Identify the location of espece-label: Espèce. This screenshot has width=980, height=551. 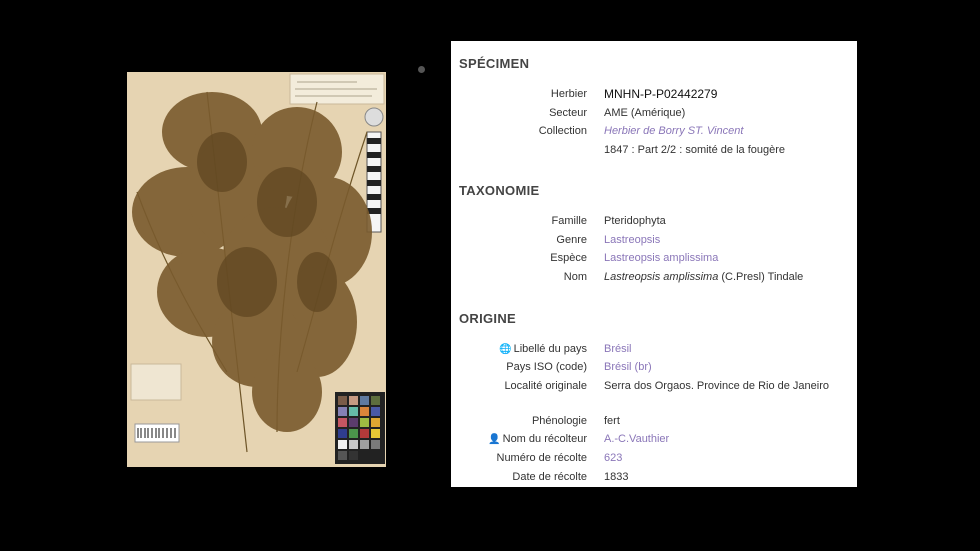
(568, 258).